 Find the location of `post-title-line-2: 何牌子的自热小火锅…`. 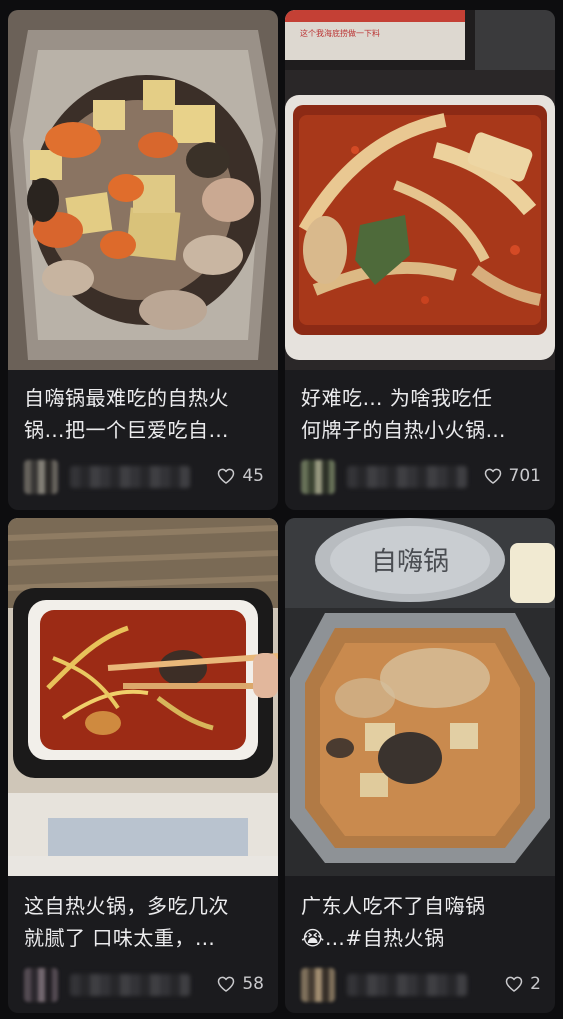

post-title-line-2: 何牌子的自热小火锅… is located at coordinates (403, 430).